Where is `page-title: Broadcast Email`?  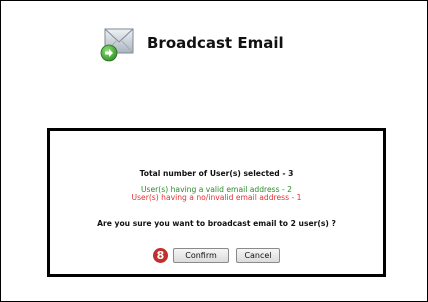 page-title: Broadcast Email is located at coordinates (215, 43).